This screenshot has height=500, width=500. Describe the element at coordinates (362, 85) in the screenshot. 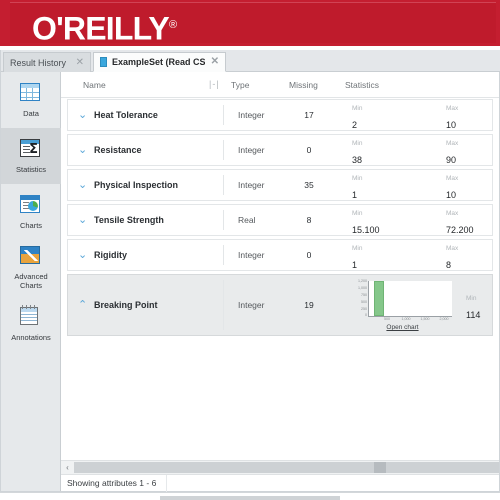

I see `column-header-statistics: Statistics` at that location.